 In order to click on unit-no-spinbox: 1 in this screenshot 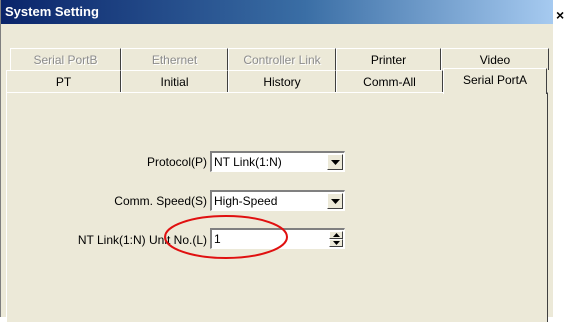, I will do `click(277, 238)`.